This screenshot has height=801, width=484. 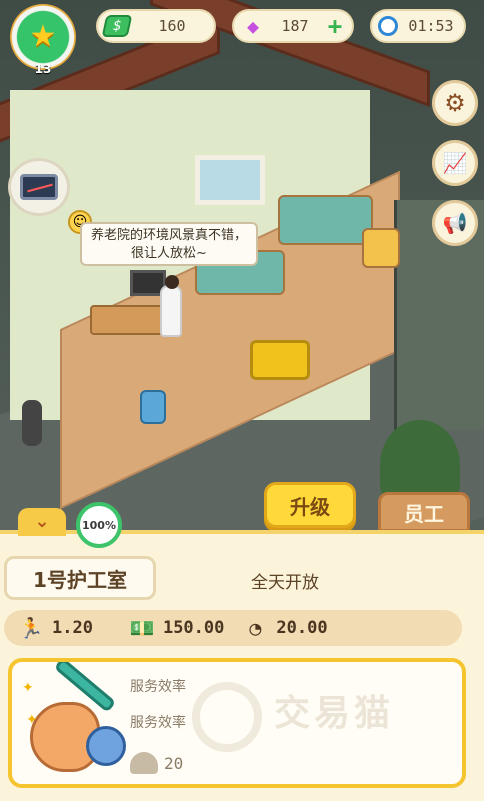 I want to click on timer: 01:53, so click(x=418, y=26).